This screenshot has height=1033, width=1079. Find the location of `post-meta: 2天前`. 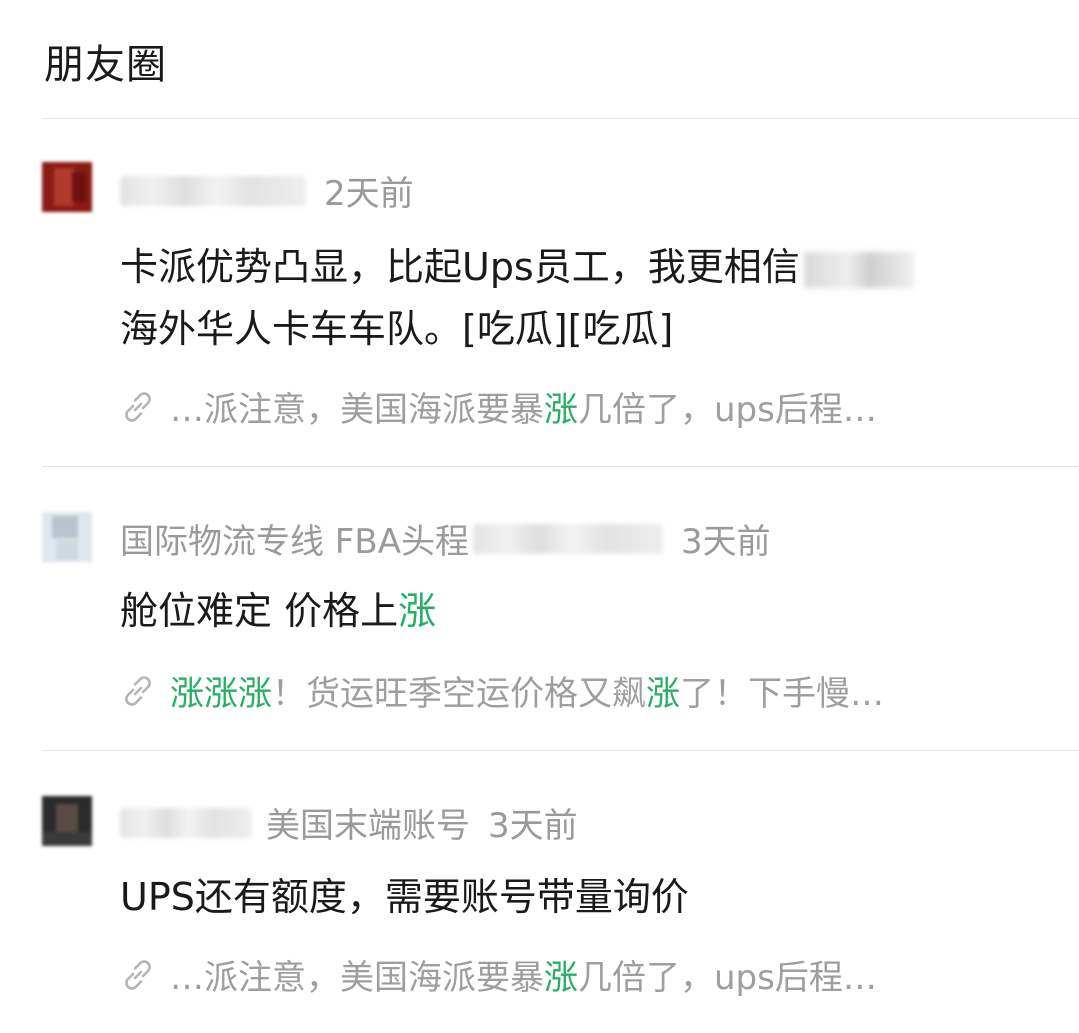

post-meta: 2天前 is located at coordinates (267, 190).